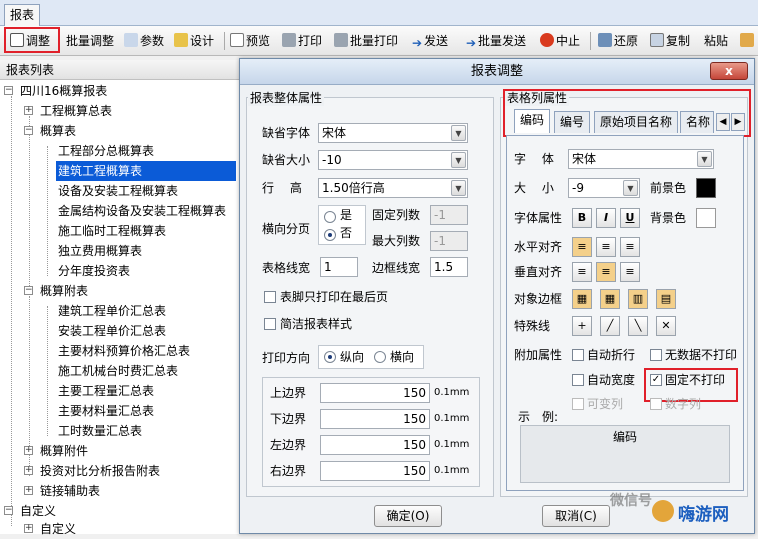 This screenshot has height=539, width=758. Describe the element at coordinates (656, 404) in the screenshot. I see `numeric-col-checkbox` at that location.